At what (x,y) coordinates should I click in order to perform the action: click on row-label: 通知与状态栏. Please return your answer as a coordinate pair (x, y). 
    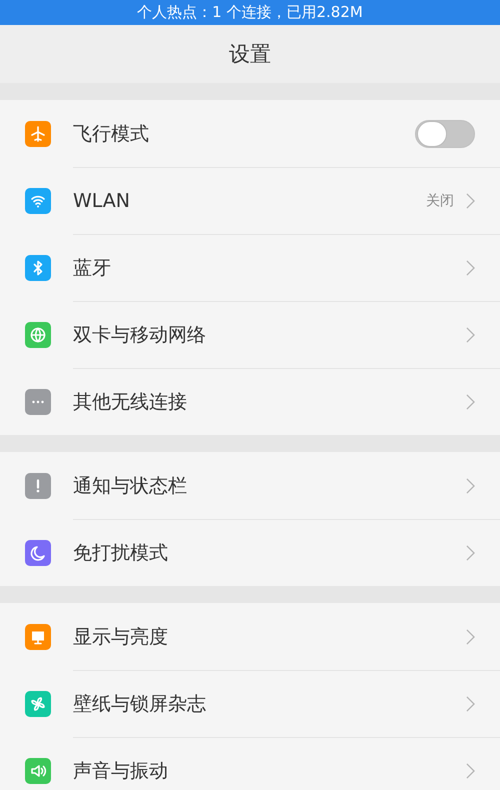
    Looking at the image, I should click on (130, 486).